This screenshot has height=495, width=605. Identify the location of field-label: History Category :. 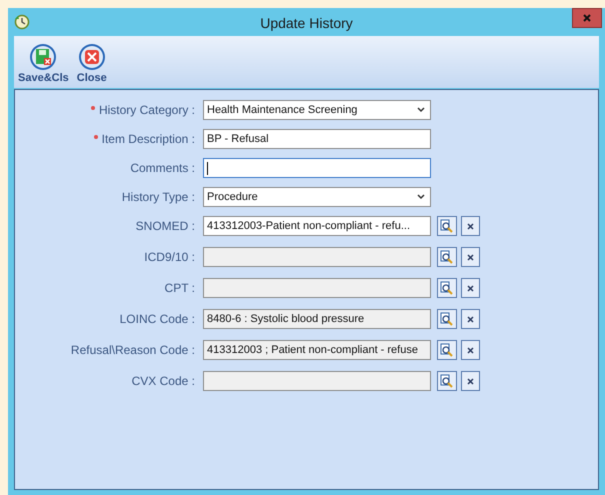
(146, 110).